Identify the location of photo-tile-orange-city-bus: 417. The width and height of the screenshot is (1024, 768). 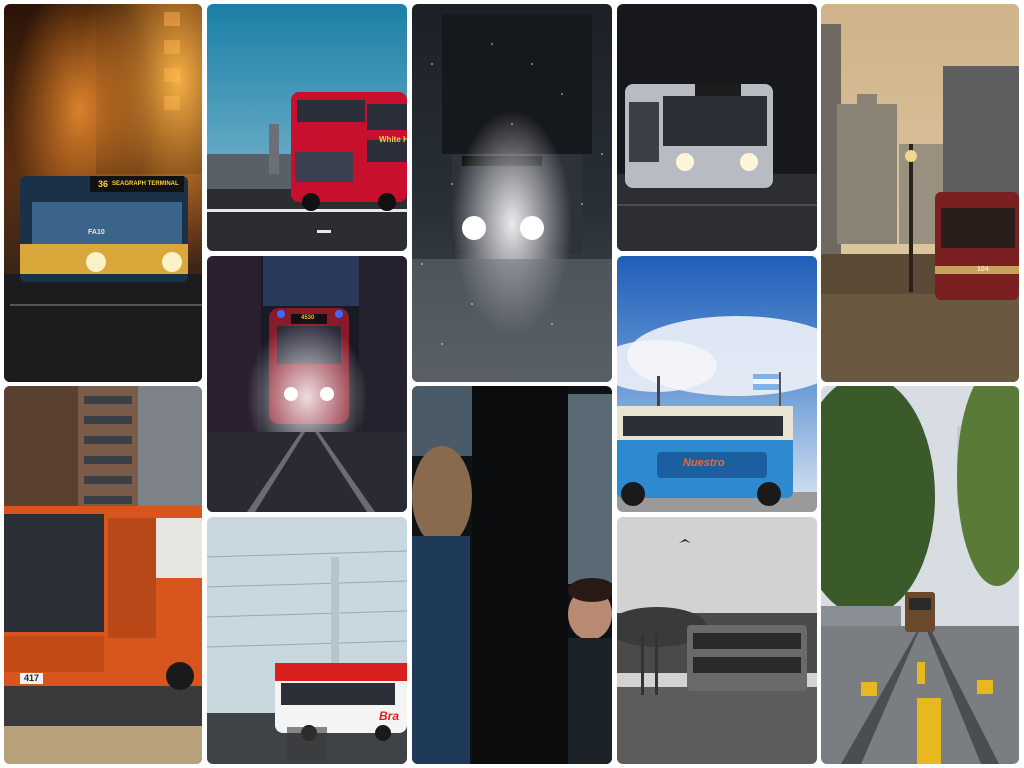
(103, 575).